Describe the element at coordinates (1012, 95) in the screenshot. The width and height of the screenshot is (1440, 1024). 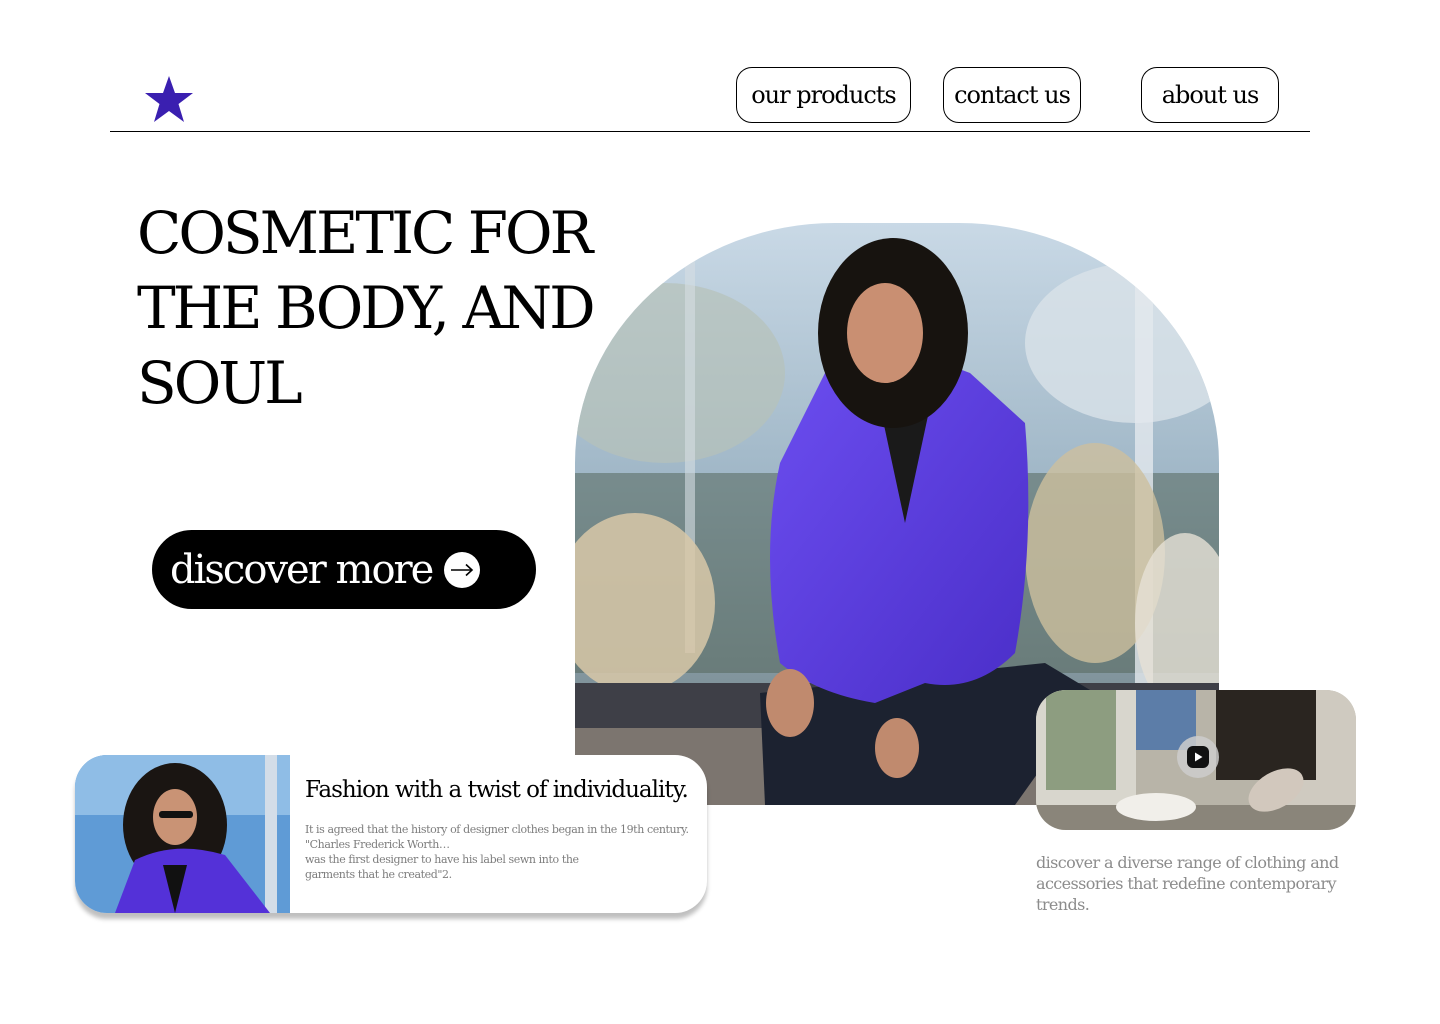
I see `nav-contact-us: contact us` at that location.